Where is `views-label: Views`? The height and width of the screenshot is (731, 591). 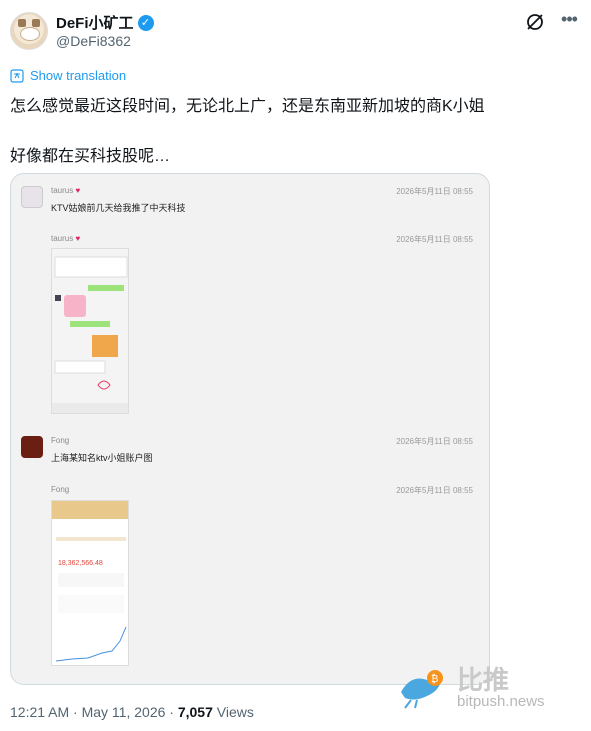
views-label: Views is located at coordinates (233, 712).